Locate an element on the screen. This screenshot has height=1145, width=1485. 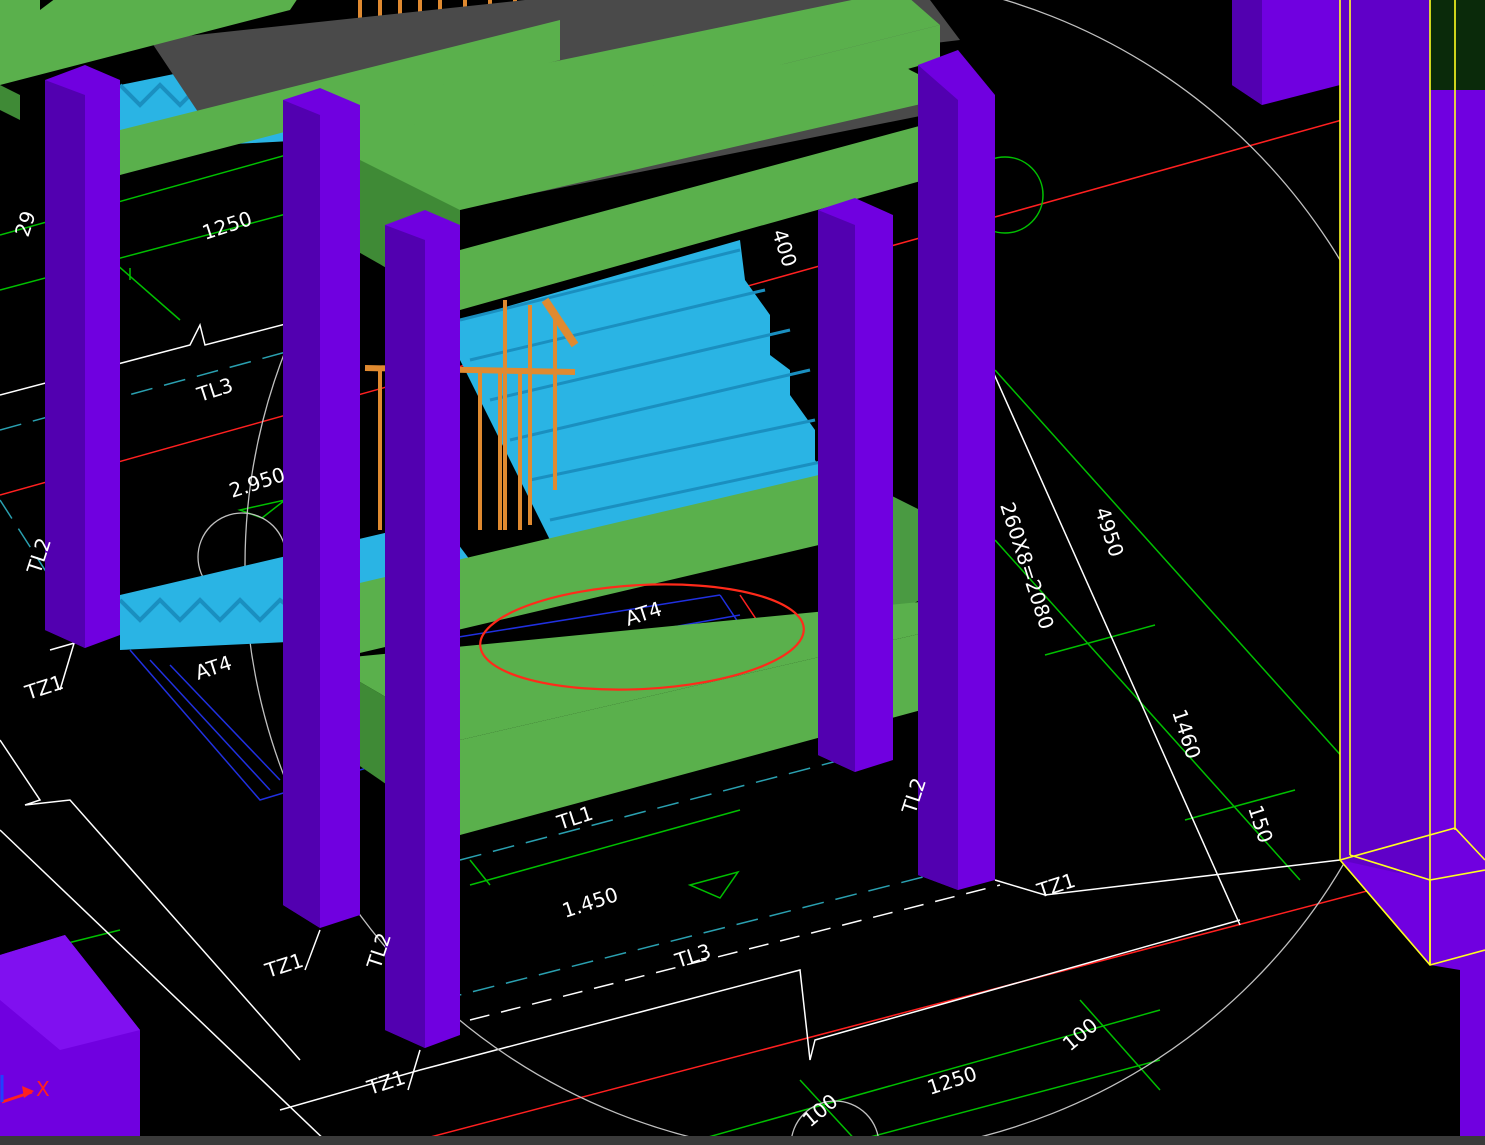
at4-center-label: AT4 is located at coordinates (643, 613).